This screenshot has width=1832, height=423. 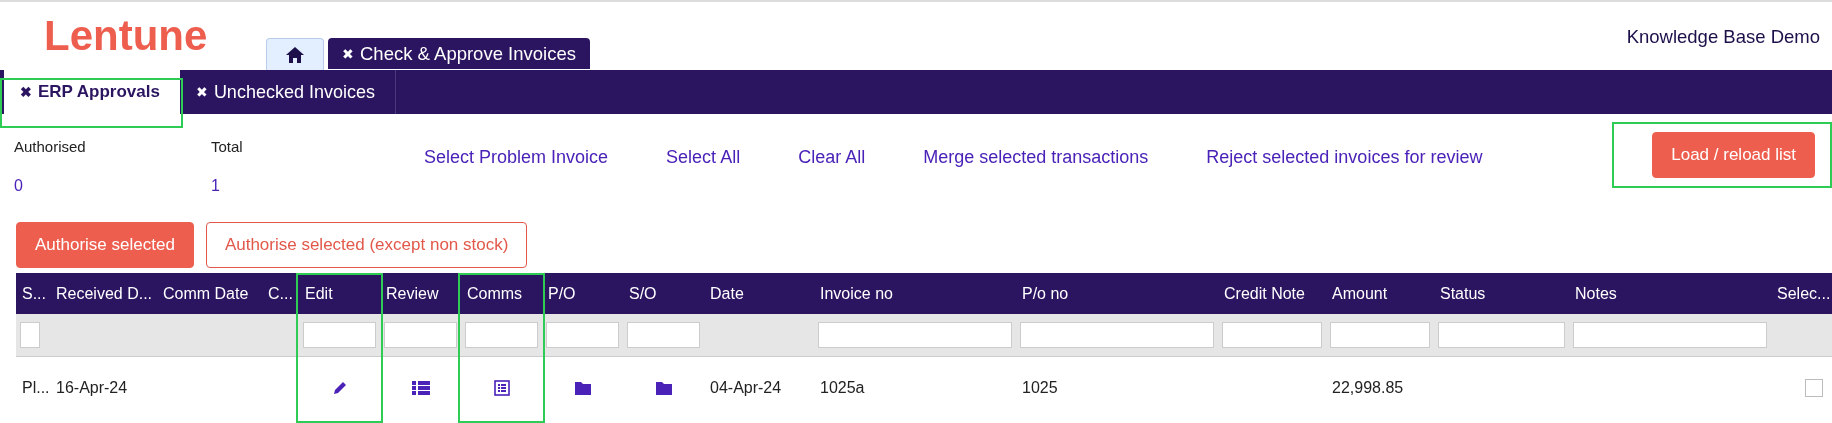 I want to click on column-header: P/o no, so click(x=1117, y=293).